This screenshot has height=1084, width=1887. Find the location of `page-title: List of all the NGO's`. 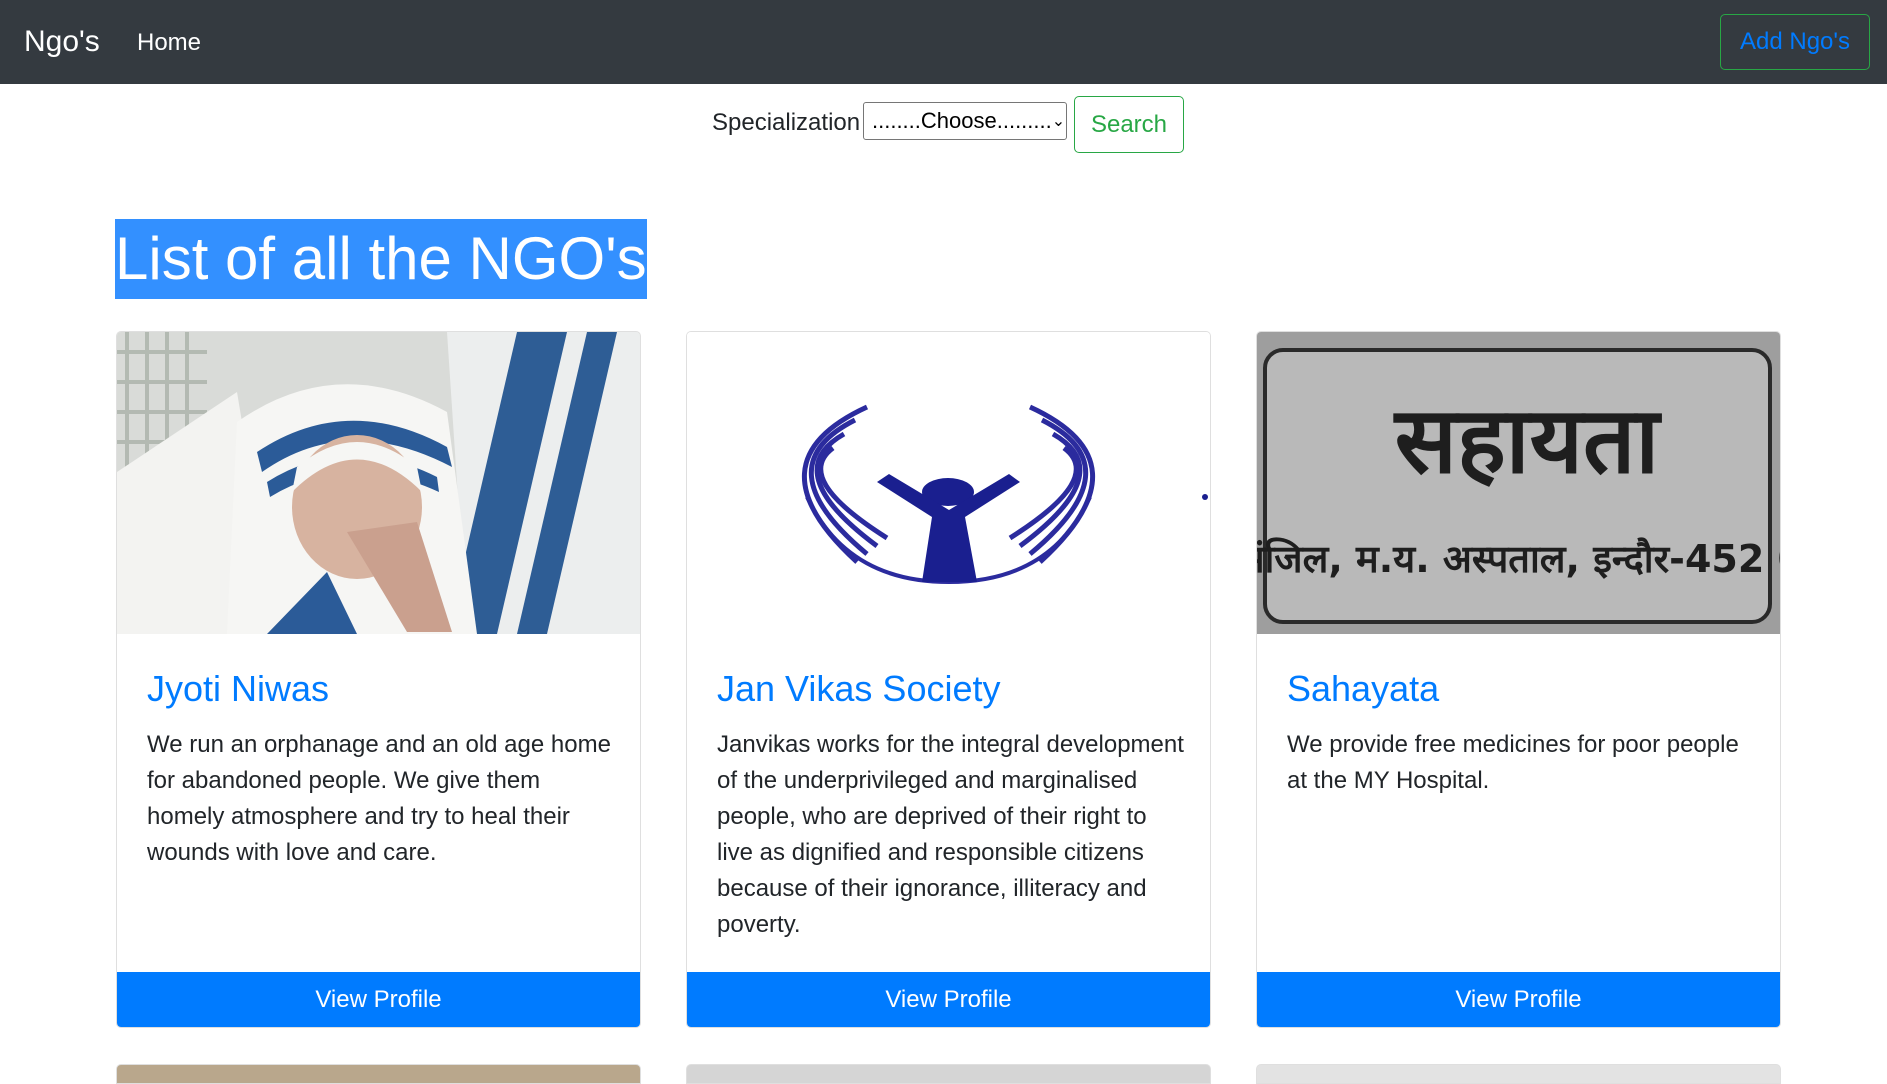

page-title: List of all the NGO's is located at coordinates (381, 259).